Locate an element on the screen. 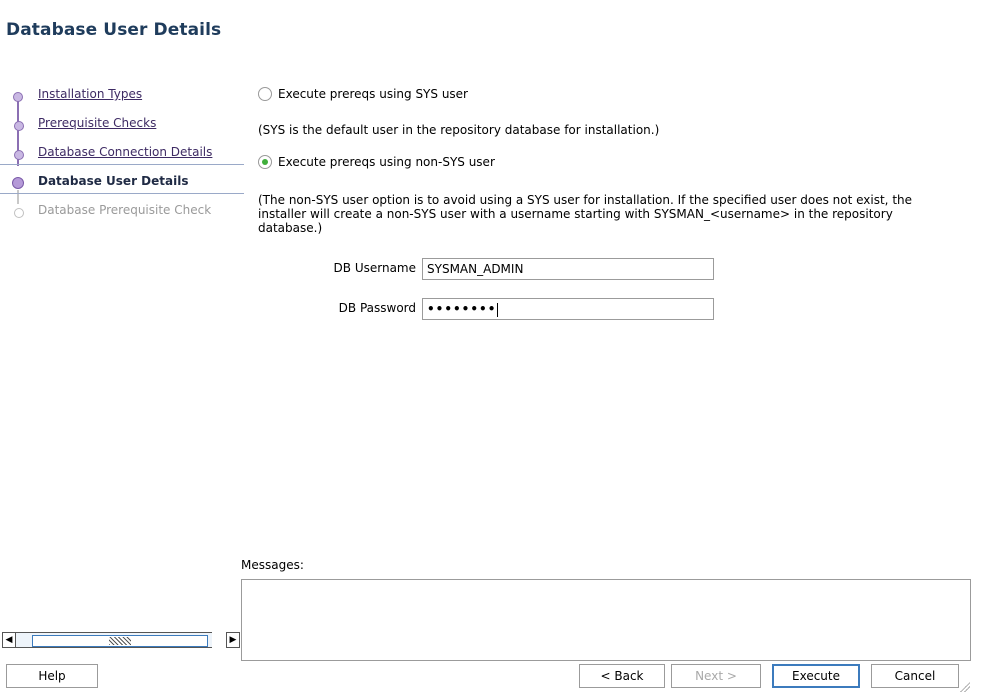 The height and width of the screenshot is (695, 988). step-prerequisite-checks: Prerequisite Checks is located at coordinates (122, 123).